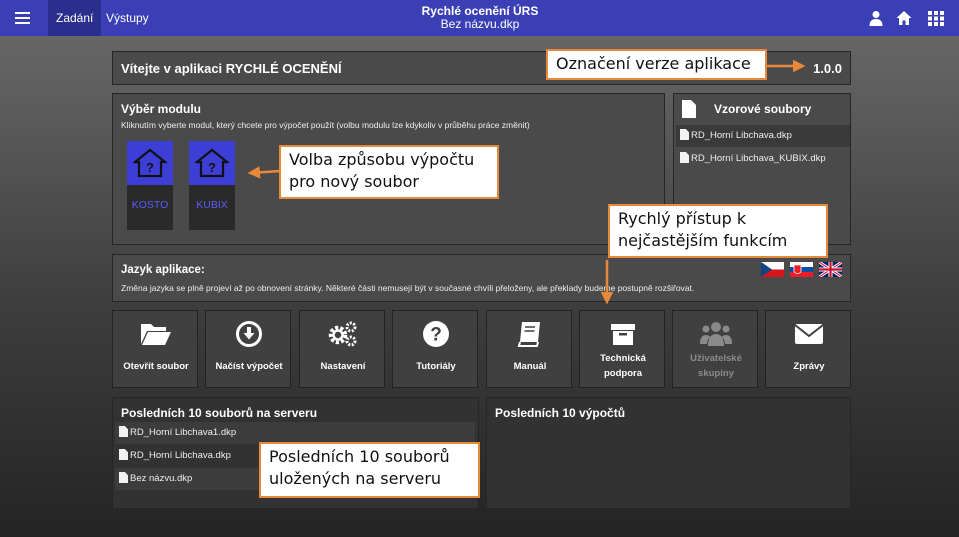 The width and height of the screenshot is (959, 537). Describe the element at coordinates (809, 334) in the screenshot. I see `envelope-icon` at that location.